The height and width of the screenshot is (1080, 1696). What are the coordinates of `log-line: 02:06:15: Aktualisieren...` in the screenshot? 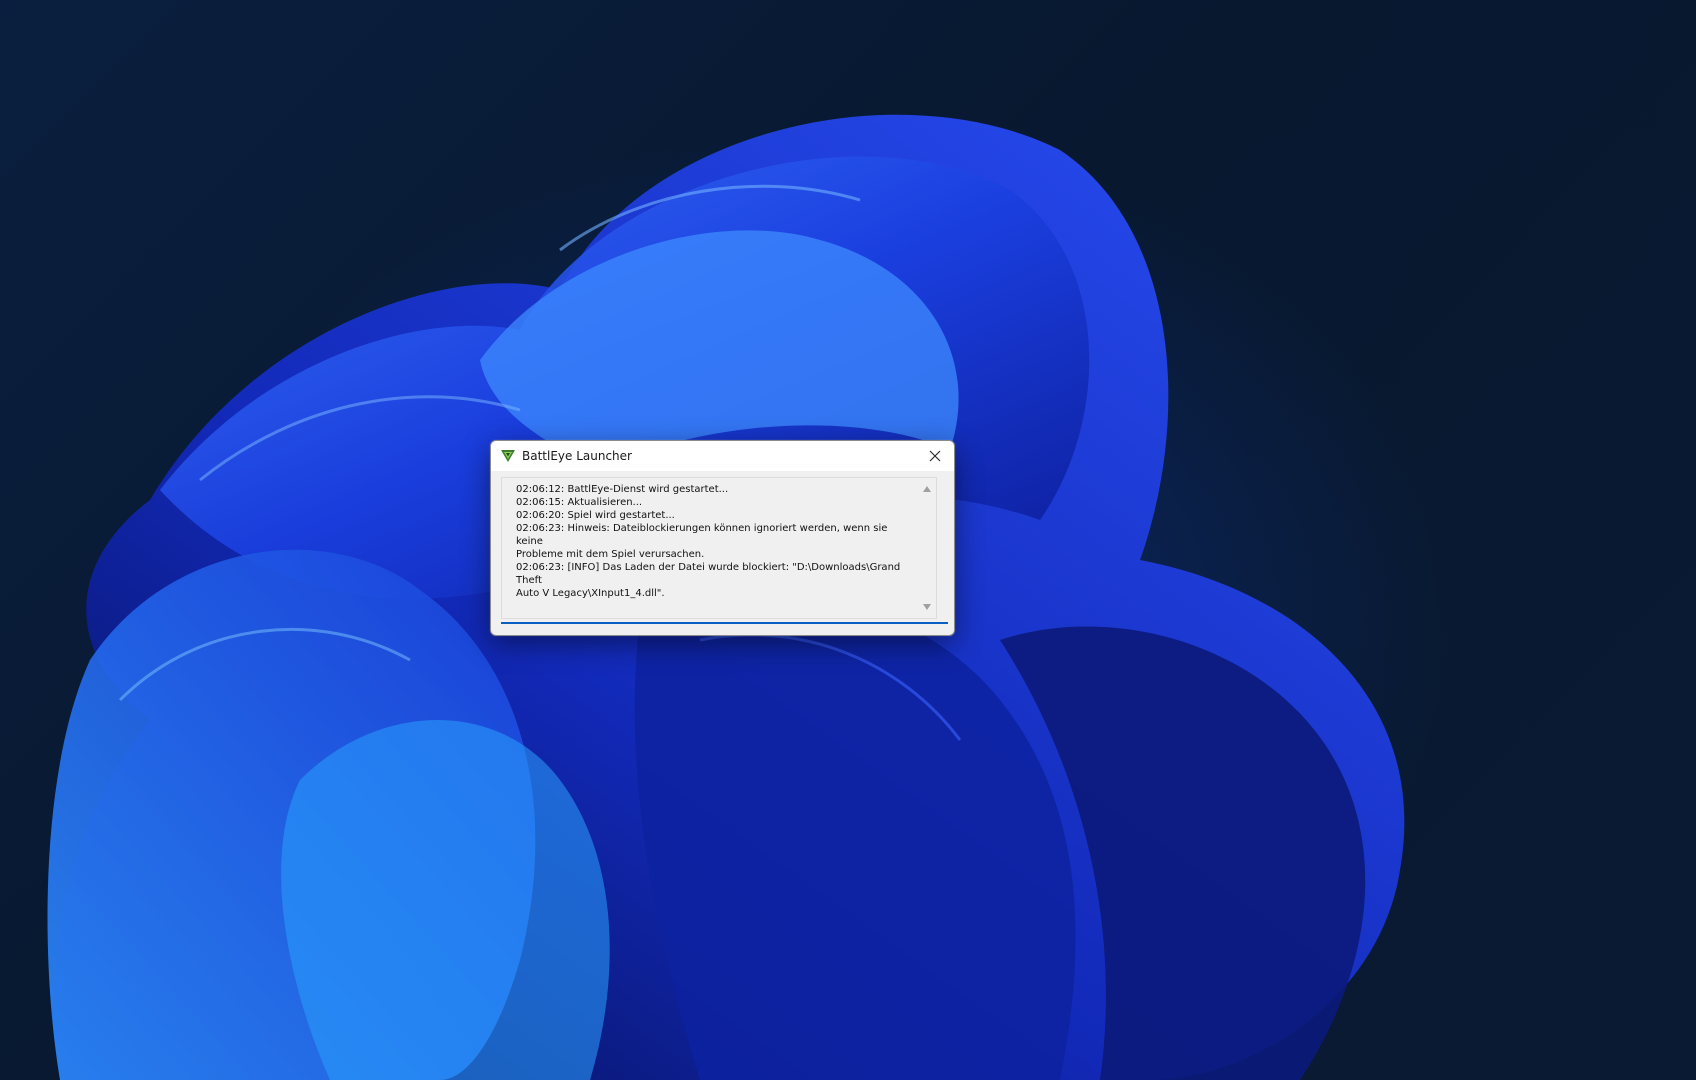 It's located at (579, 502).